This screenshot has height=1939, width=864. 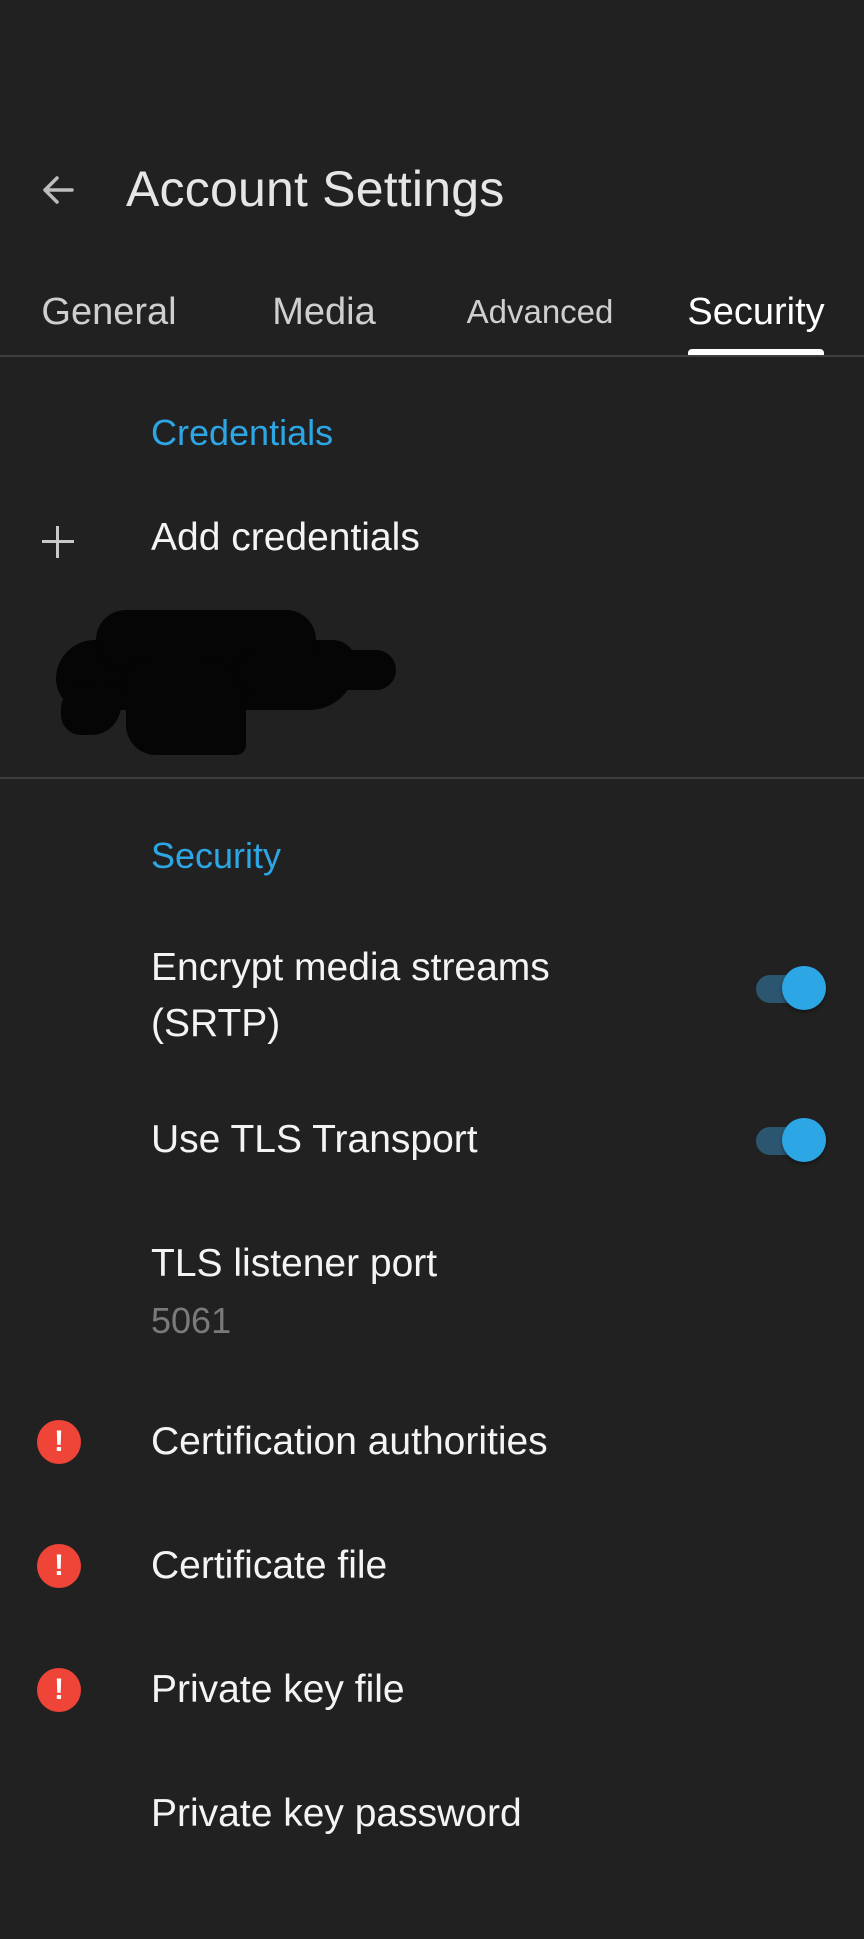 I want to click on tls-port-value: 5061, so click(x=191, y=1320).